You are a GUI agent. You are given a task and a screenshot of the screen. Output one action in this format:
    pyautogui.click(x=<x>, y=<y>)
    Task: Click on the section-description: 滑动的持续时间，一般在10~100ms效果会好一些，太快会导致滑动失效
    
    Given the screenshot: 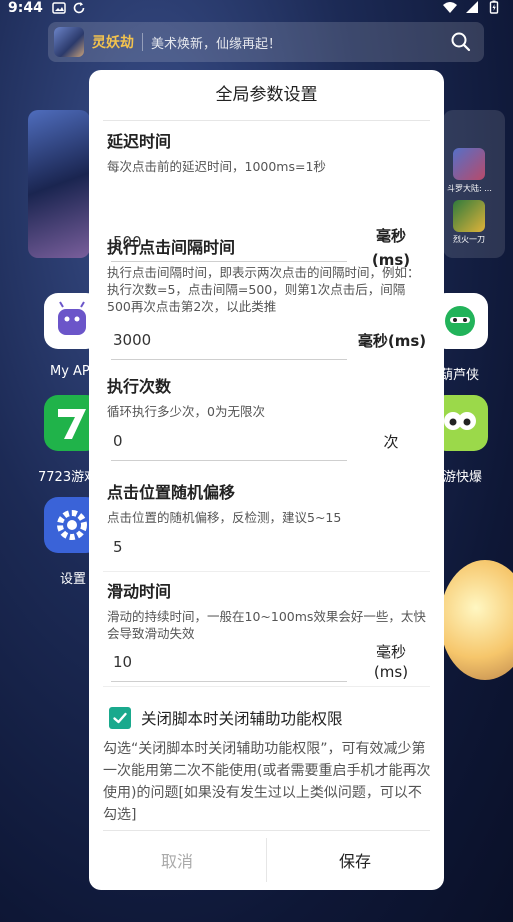 What is the action you would take?
    pyautogui.click(x=266, y=625)
    